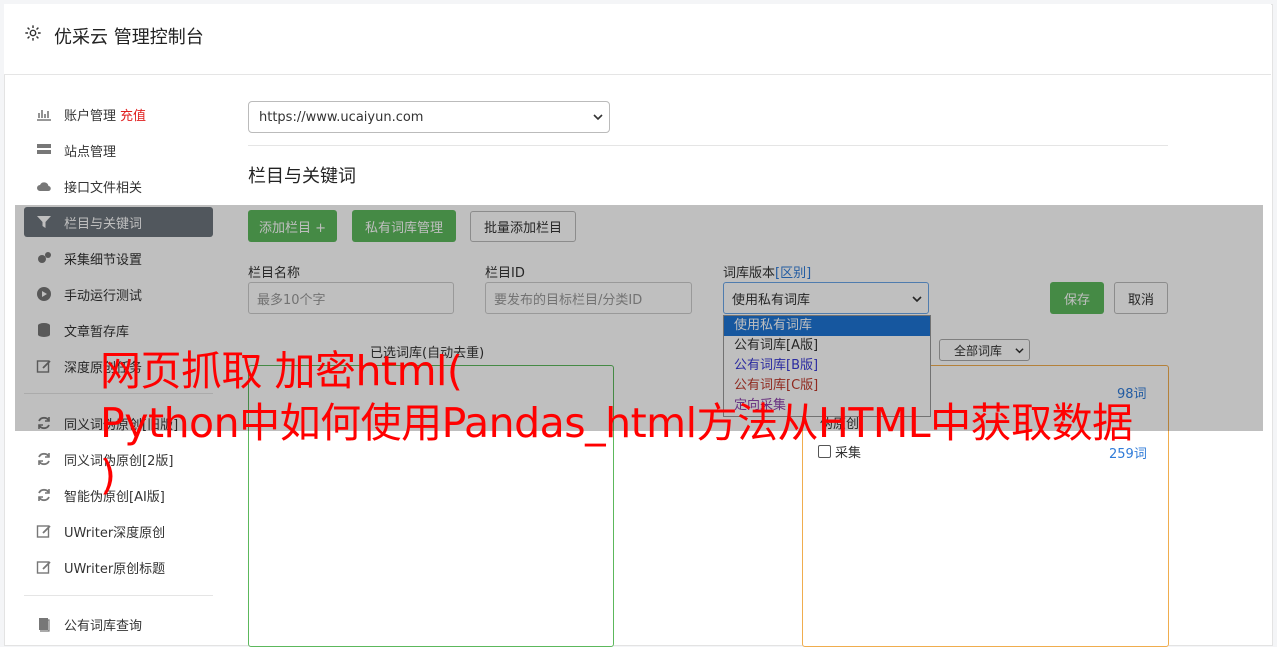 The height and width of the screenshot is (647, 1277). What do you see at coordinates (115, 533) in the screenshot?
I see `sidebar-item-label: UWriter深度原创` at bounding box center [115, 533].